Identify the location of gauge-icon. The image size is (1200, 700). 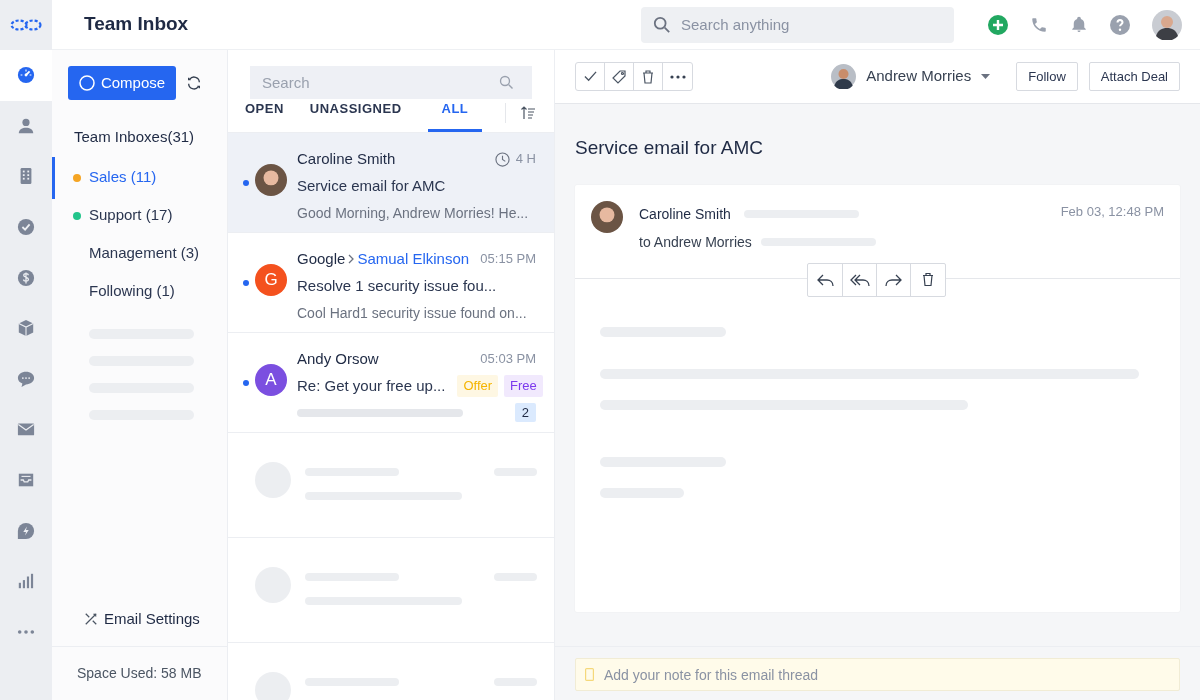
(26, 75).